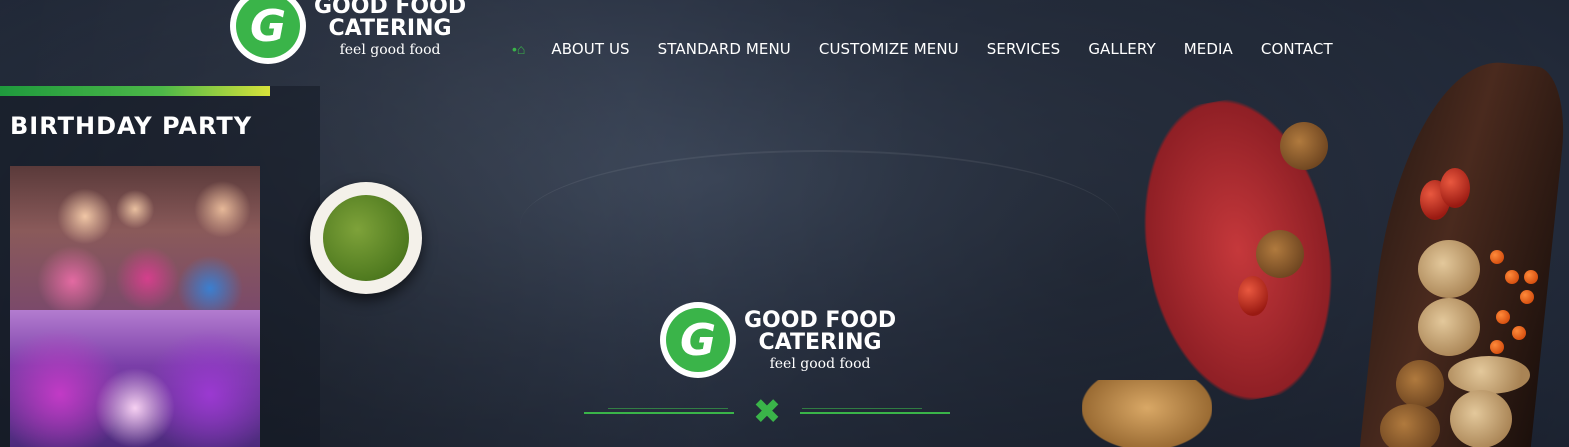 Image resolution: width=1569 pixels, height=447 pixels. What do you see at coordinates (1297, 49) in the screenshot?
I see `nav-contact: CONTACT` at bounding box center [1297, 49].